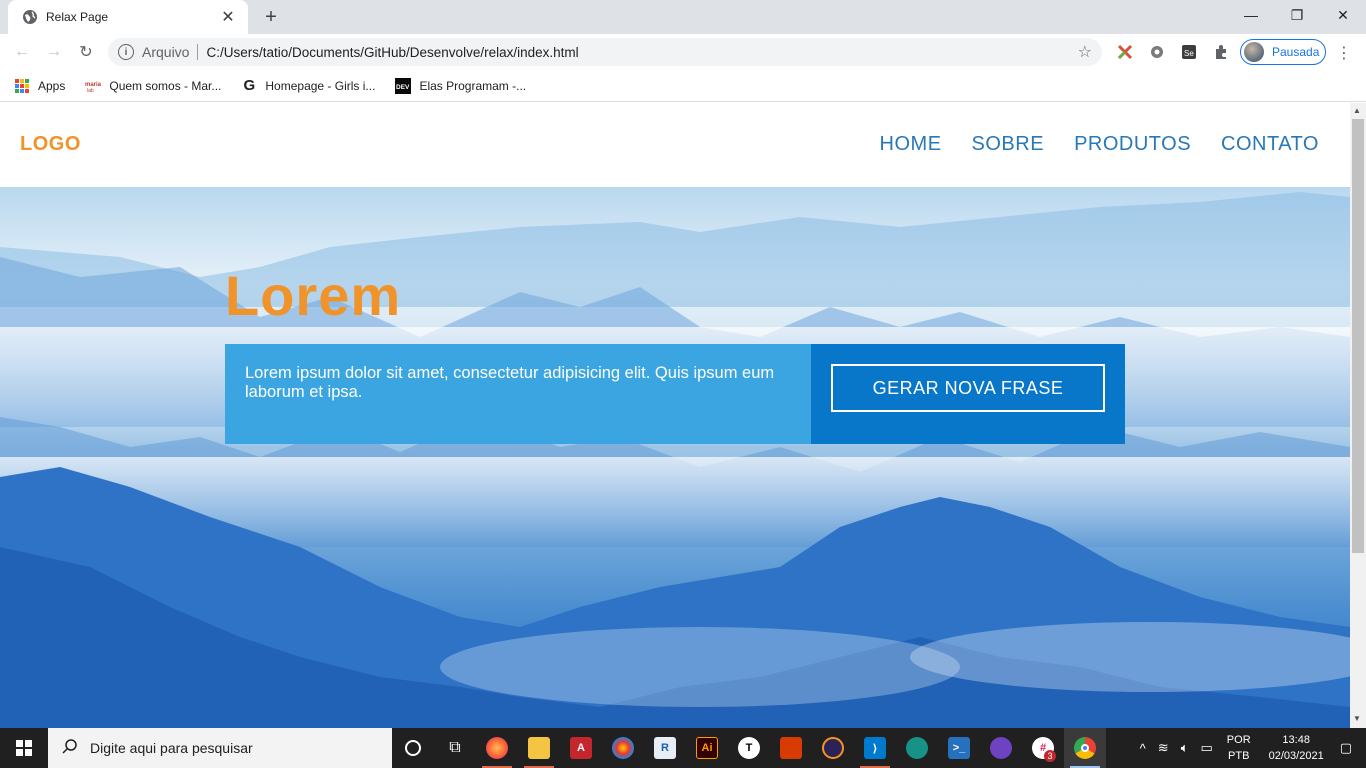 The image size is (1366, 768). Describe the element at coordinates (1043, 748) in the screenshot. I see `slack-app: #3` at that location.